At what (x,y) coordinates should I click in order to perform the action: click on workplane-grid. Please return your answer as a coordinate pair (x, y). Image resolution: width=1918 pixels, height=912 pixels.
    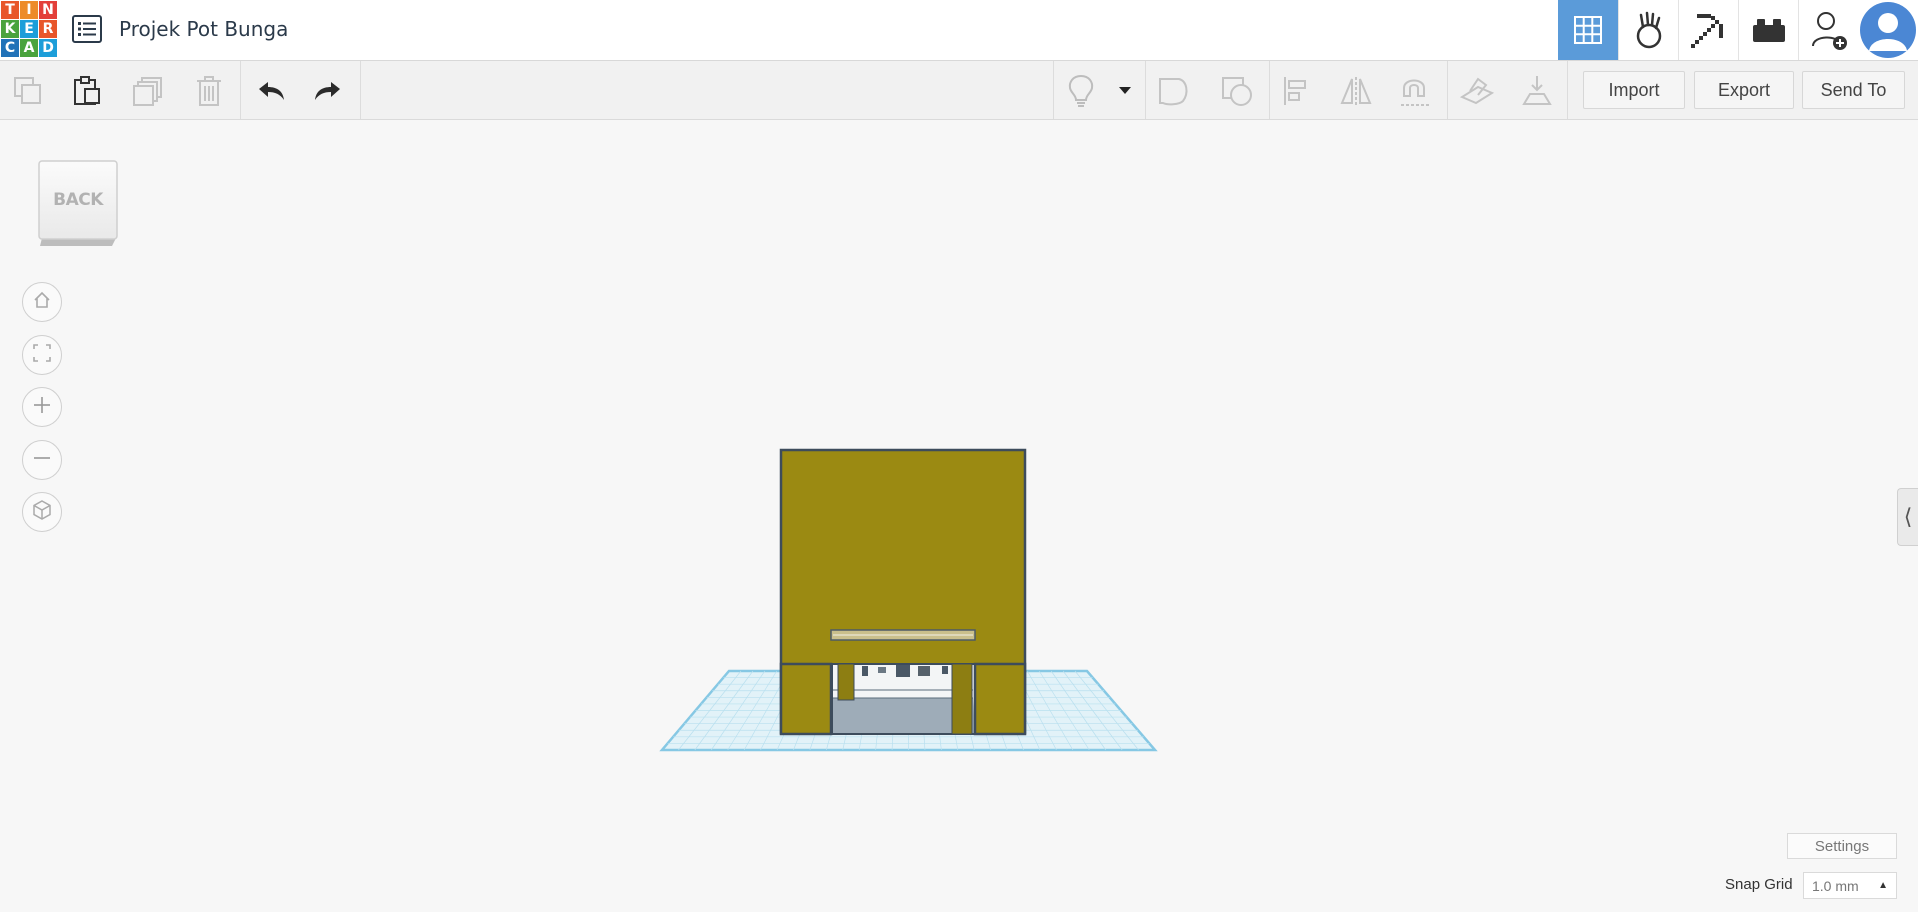
    Looking at the image, I should click on (908, 710).